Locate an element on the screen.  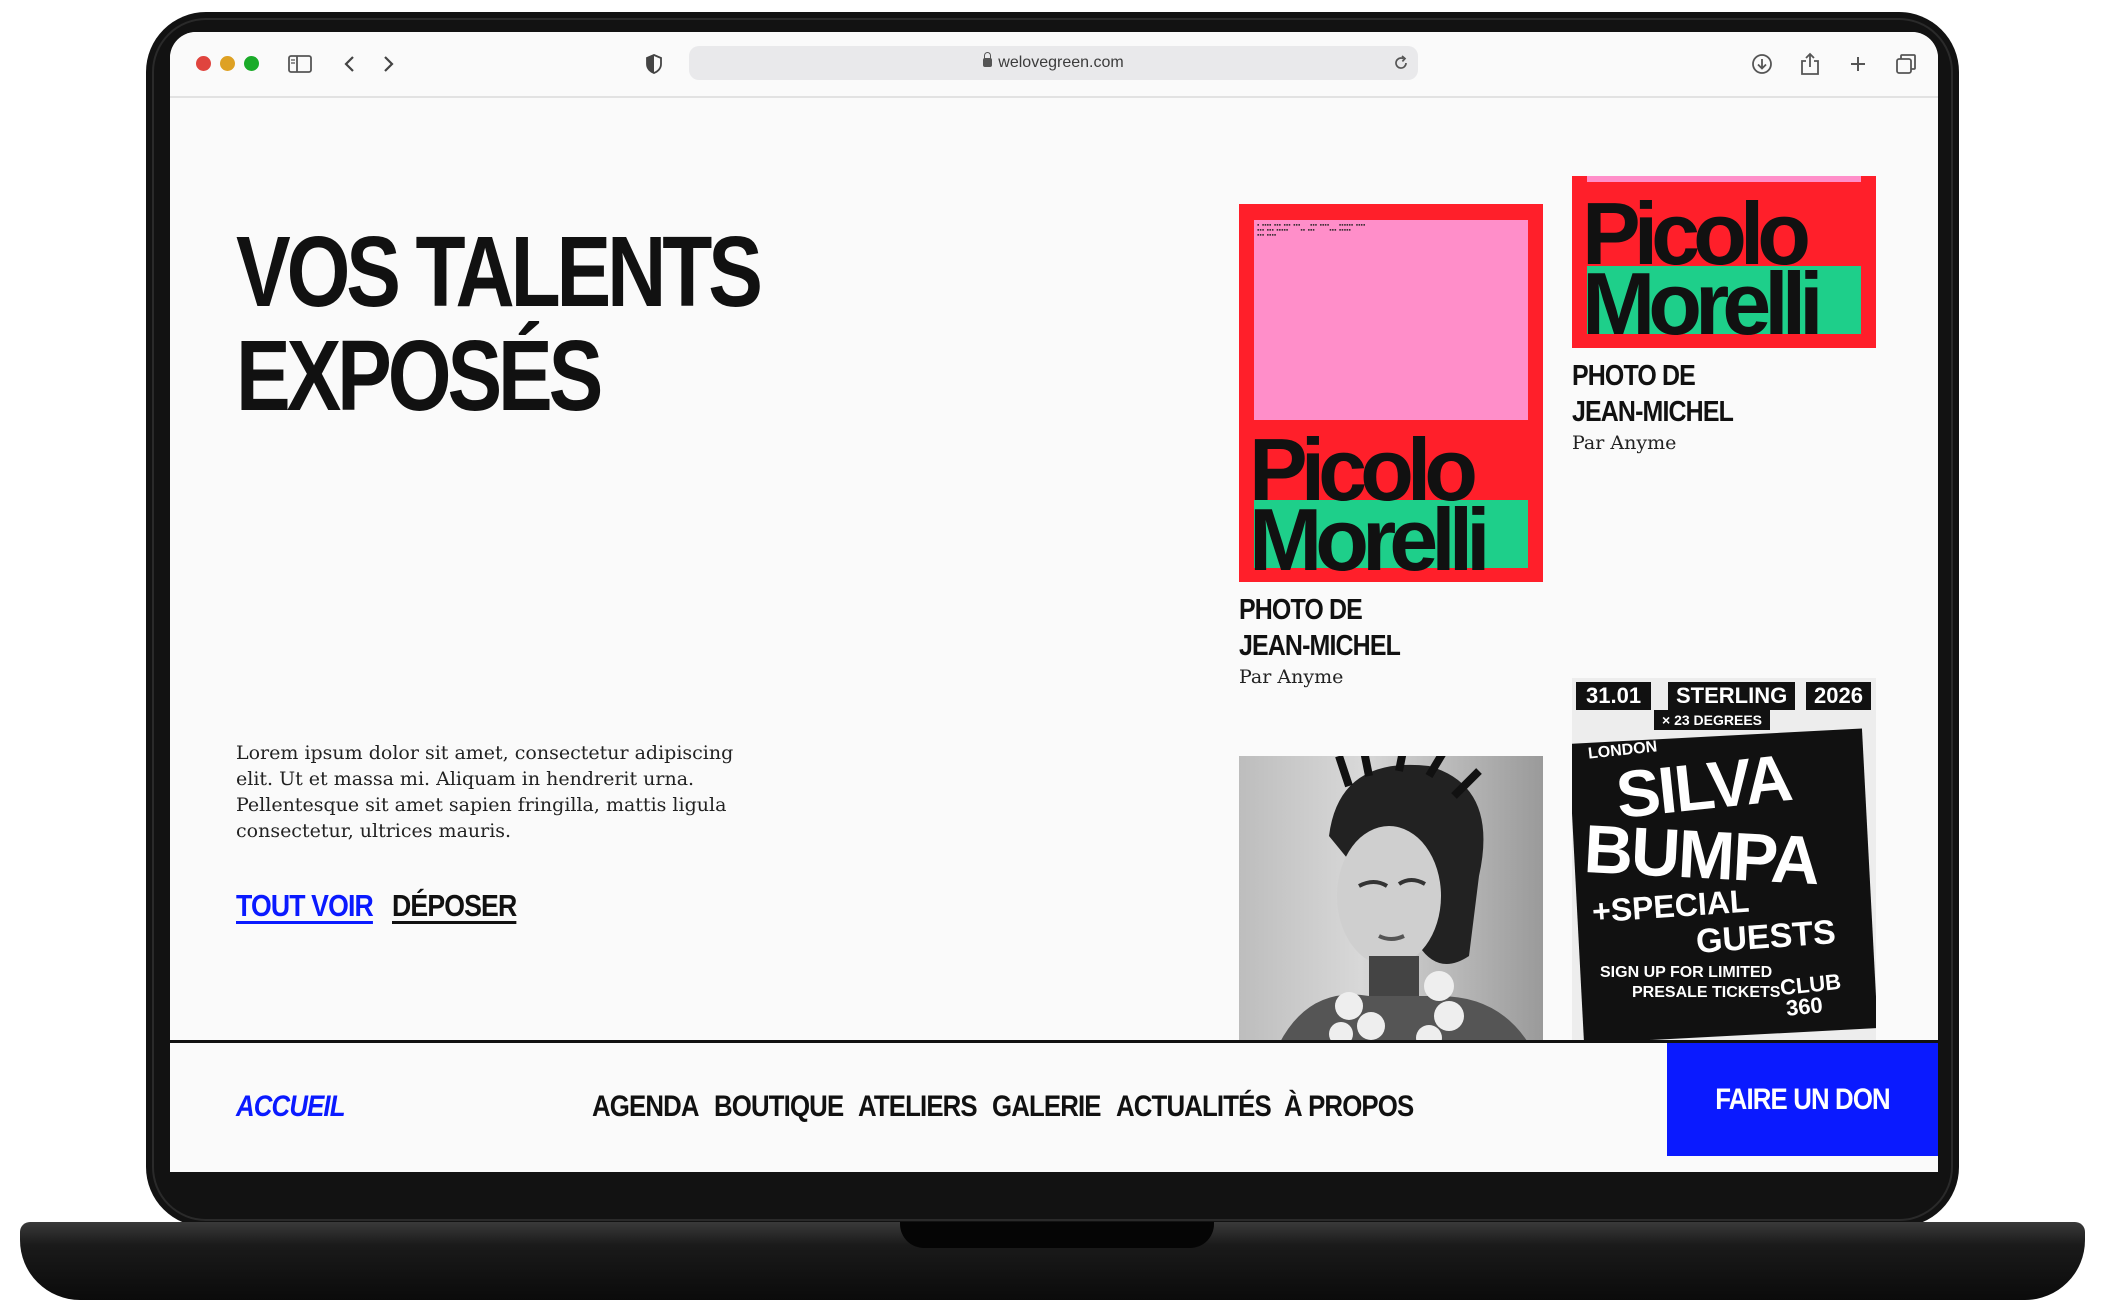
nav-item-actualites: ACTUALITÉS is located at coordinates (1194, 1107).